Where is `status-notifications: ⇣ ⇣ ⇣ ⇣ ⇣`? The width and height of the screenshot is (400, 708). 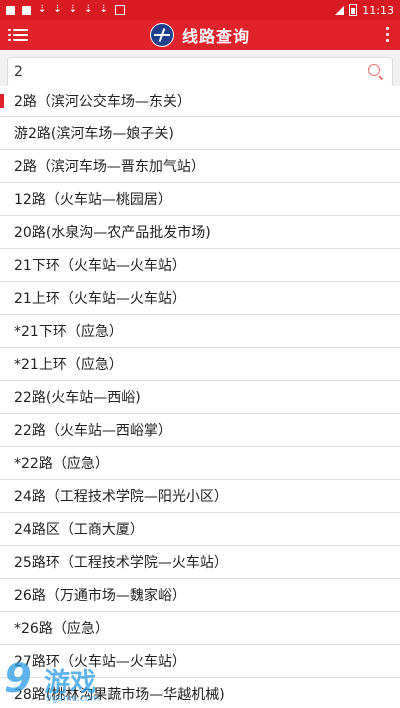
status-notifications: ⇣ ⇣ ⇣ ⇣ ⇣ is located at coordinates (62, 10).